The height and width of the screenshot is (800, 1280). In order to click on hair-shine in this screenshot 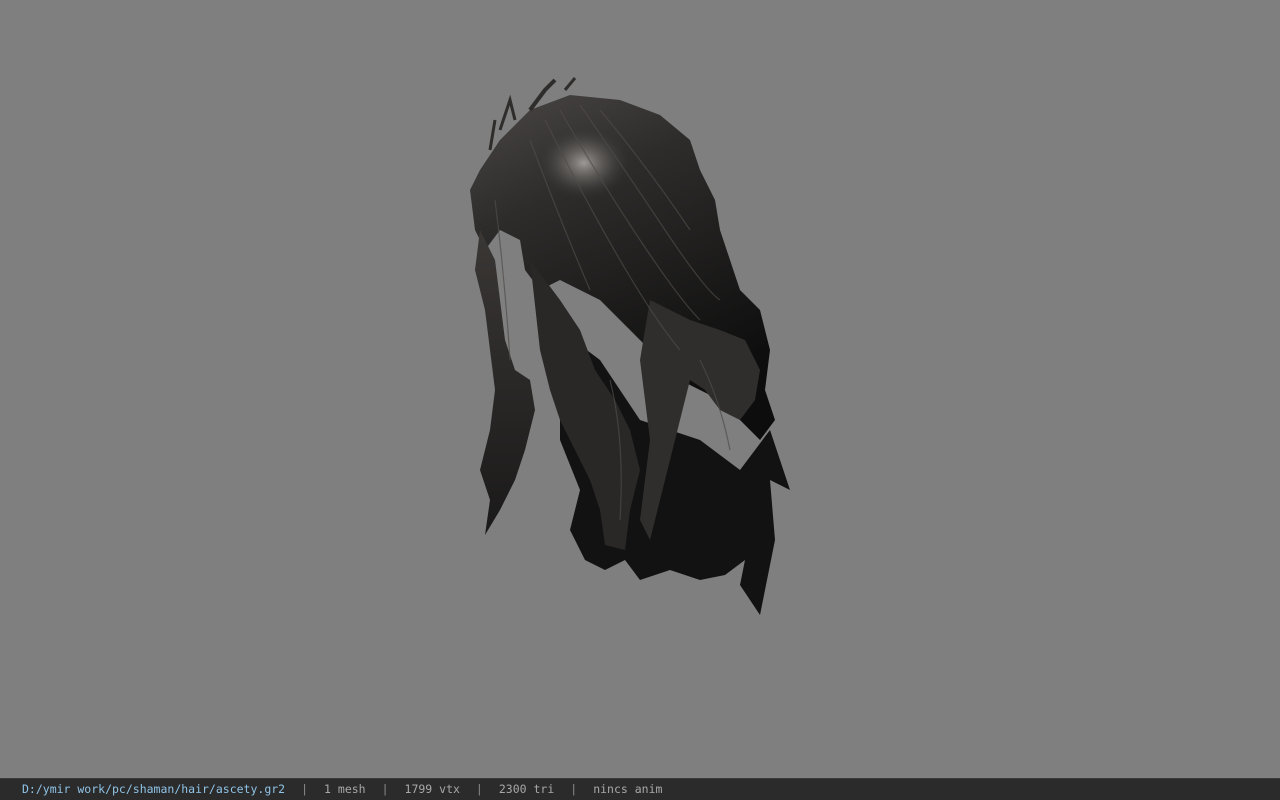, I will do `click(595, 185)`.